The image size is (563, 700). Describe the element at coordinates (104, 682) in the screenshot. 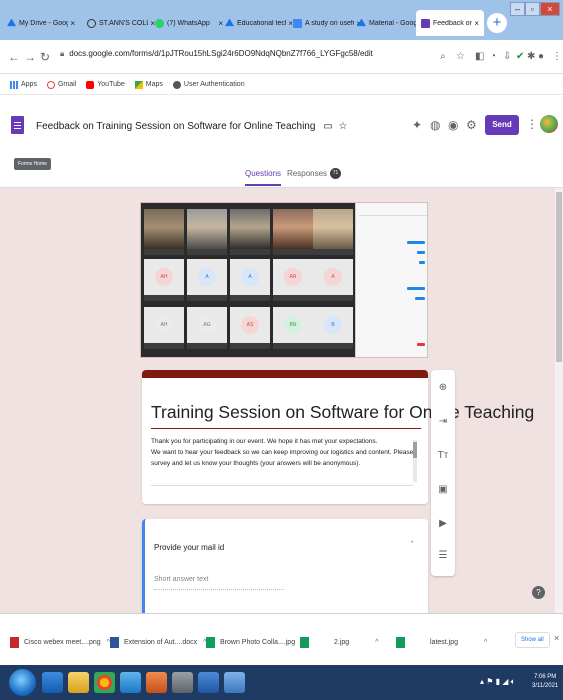

I see `chrome-icon` at that location.